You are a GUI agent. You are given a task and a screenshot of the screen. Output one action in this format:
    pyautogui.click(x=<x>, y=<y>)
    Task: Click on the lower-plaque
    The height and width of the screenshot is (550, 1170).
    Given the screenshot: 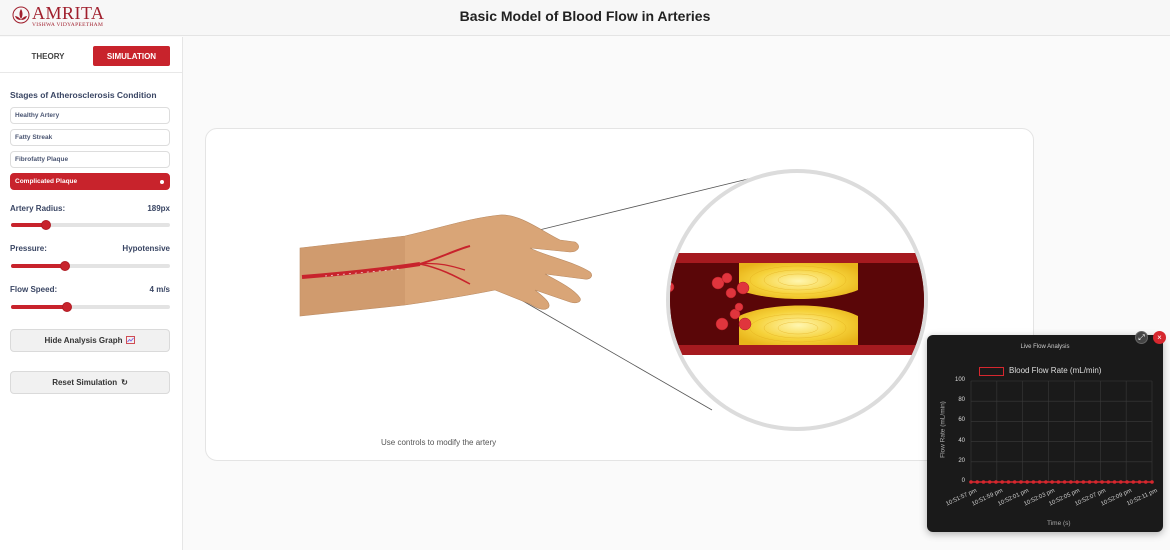 What is the action you would take?
    pyautogui.click(x=798, y=325)
    